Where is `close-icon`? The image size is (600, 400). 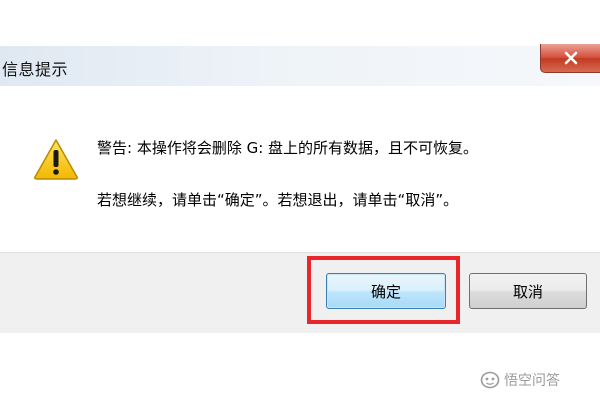
close-icon is located at coordinates (571, 58).